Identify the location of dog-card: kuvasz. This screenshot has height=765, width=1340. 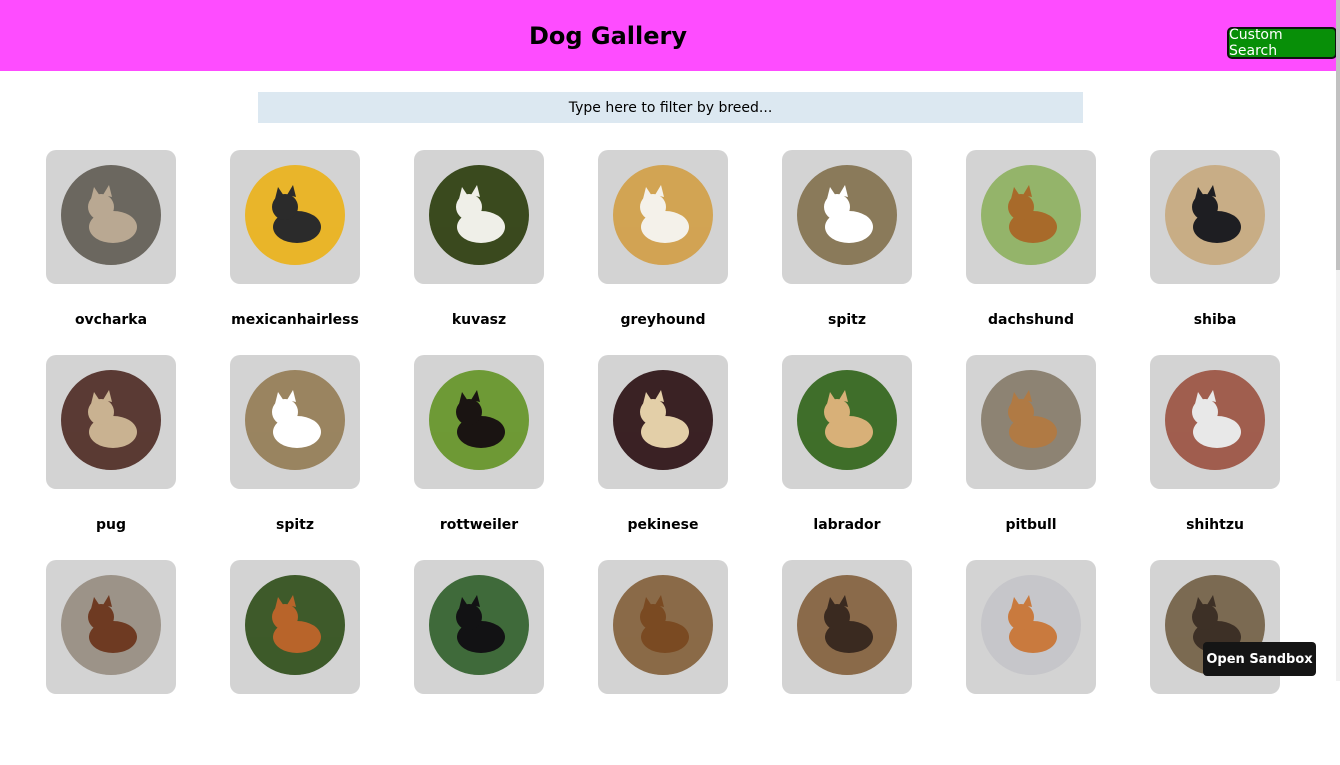
(460, 252).